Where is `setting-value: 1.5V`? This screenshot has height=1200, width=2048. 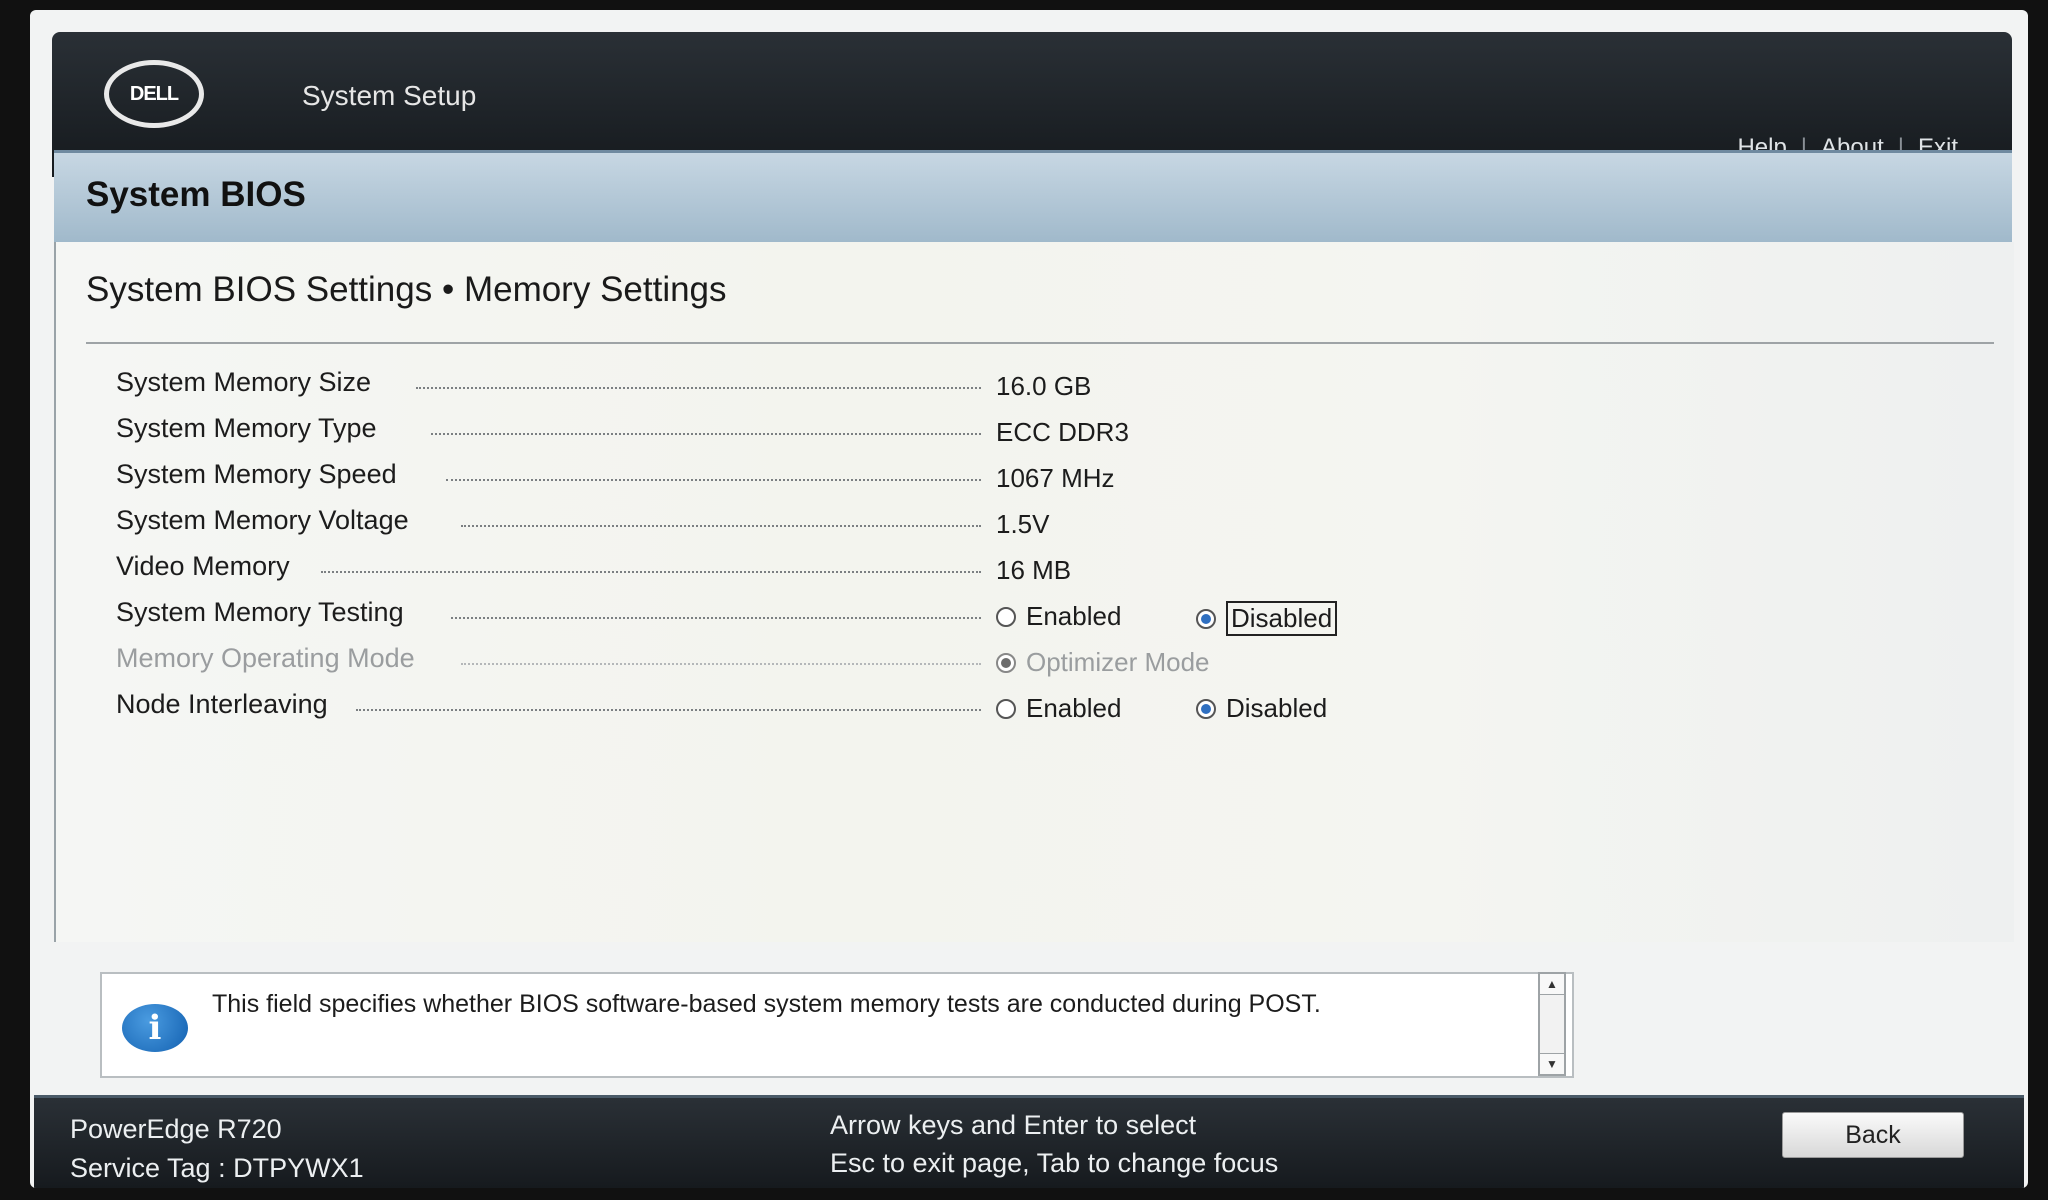 setting-value: 1.5V is located at coordinates (1023, 524).